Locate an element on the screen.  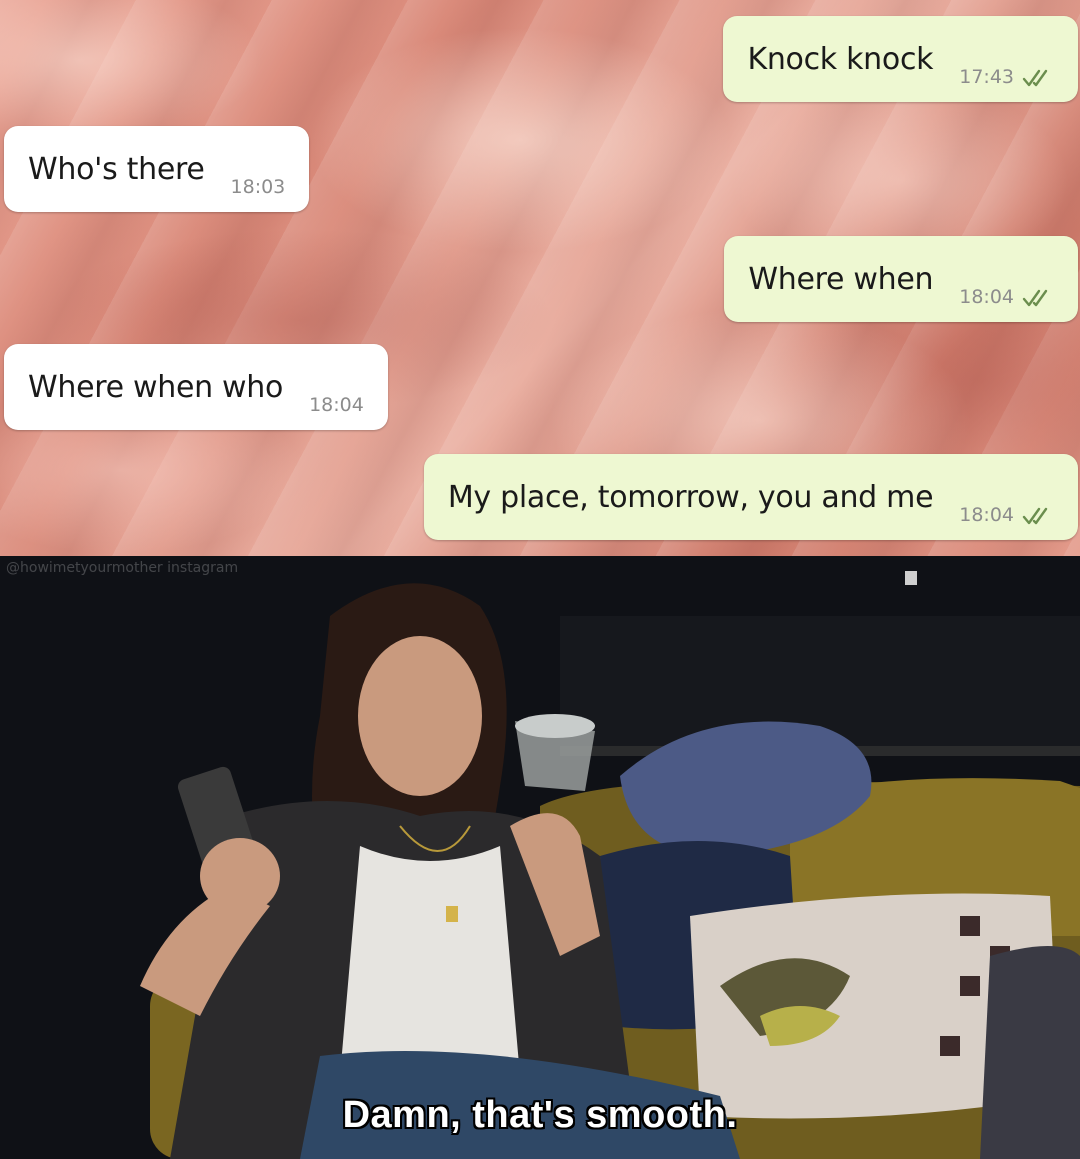
watermark: @howimetyourmother instagram is located at coordinates (122, 568).